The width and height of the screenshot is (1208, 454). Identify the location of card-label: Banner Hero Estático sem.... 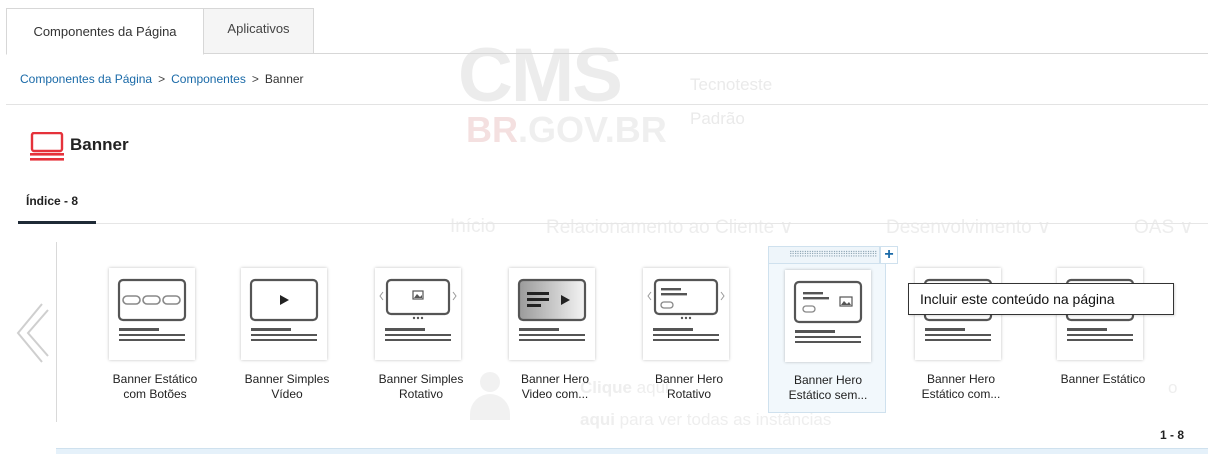
(828, 387).